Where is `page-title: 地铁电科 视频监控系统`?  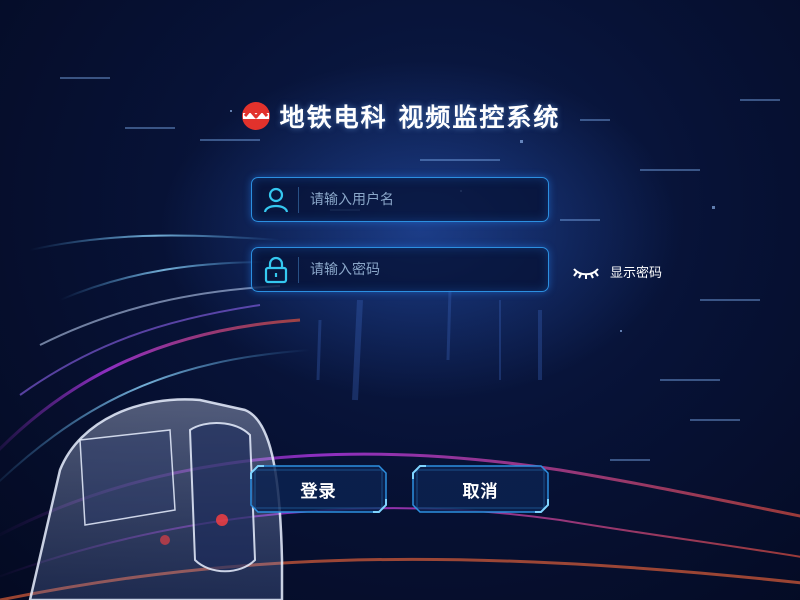 page-title: 地铁电科 视频监控系统 is located at coordinates (420, 117).